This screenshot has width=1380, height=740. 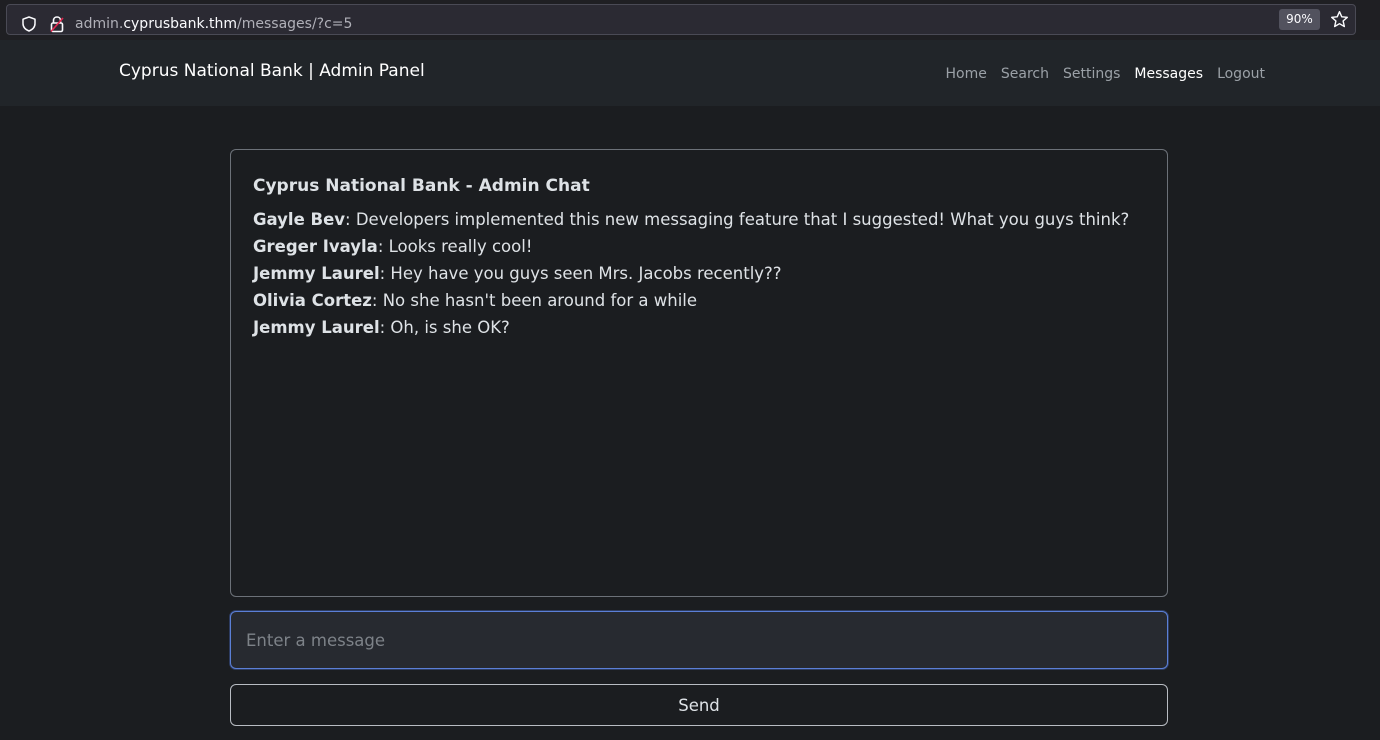 I want to click on zoom-level-badge: 90%, so click(x=1299, y=19).